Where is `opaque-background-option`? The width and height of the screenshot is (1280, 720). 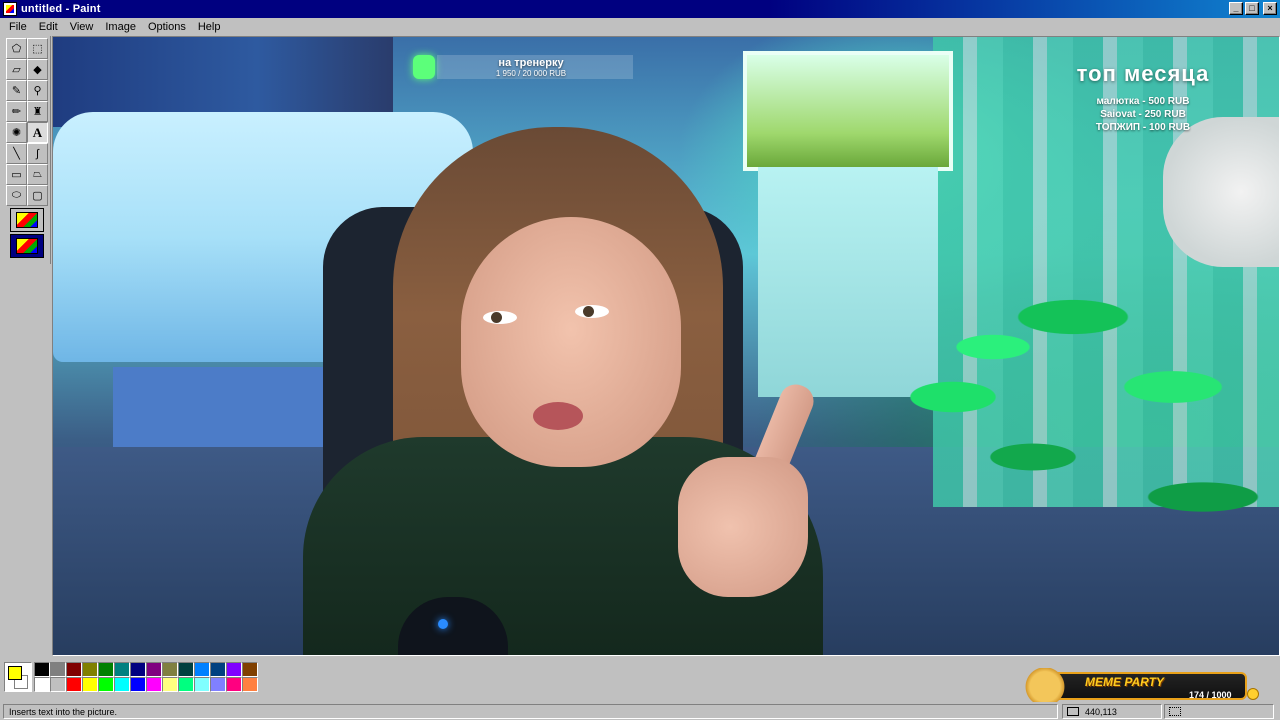
opaque-background-option is located at coordinates (27, 220).